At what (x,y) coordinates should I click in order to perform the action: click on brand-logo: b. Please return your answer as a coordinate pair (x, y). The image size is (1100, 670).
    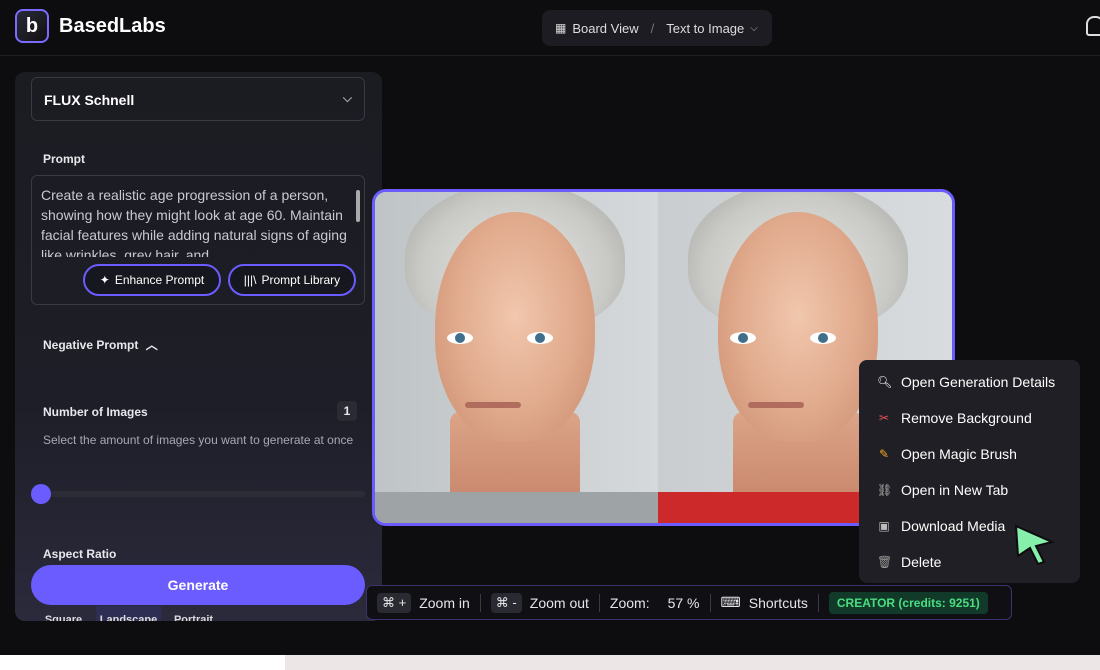
    Looking at the image, I should click on (32, 26).